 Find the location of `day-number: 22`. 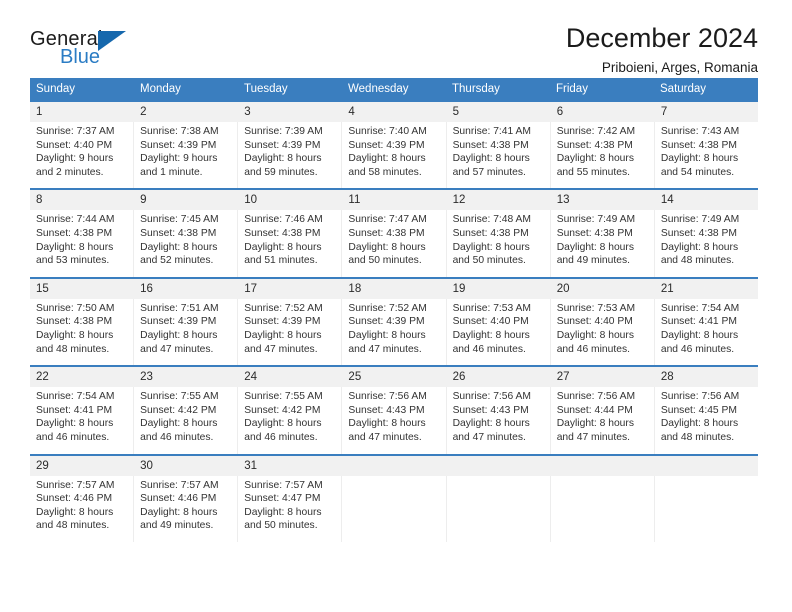

day-number: 22 is located at coordinates (82, 377).